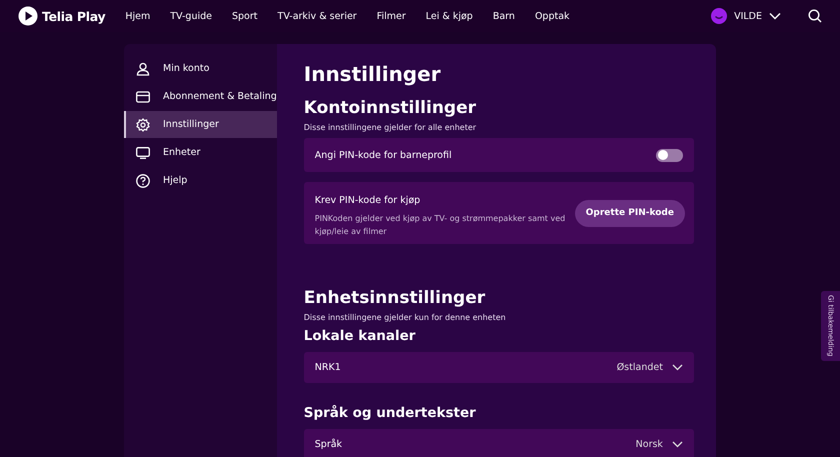 This screenshot has width=840, height=457. Describe the element at coordinates (143, 181) in the screenshot. I see `help-icon` at that location.